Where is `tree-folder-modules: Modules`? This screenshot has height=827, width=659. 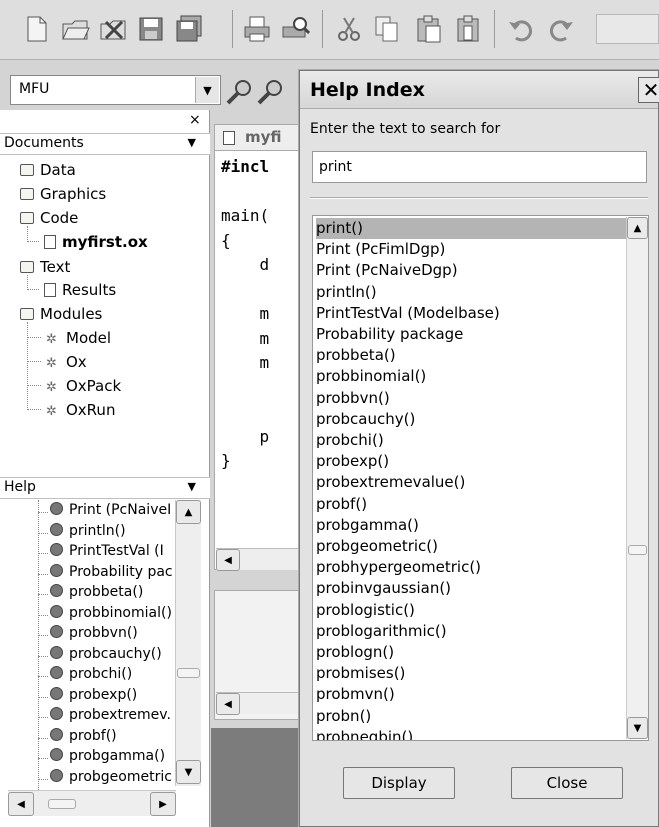
tree-folder-modules: Modules is located at coordinates (61, 314).